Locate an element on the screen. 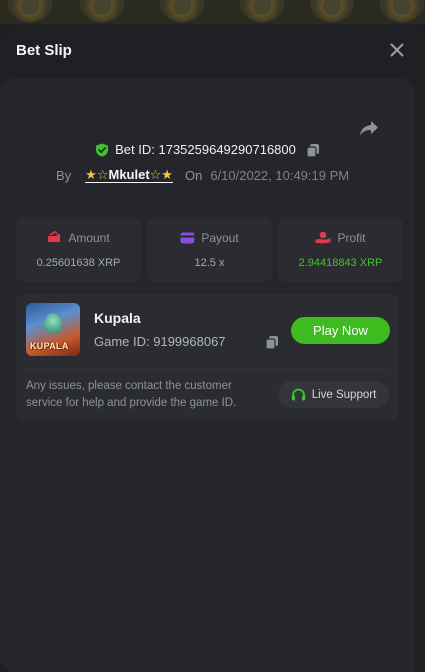 The width and height of the screenshot is (425, 672). bettor-row: By ★☆Mkulet☆★ On 6/10/2022, 10:49:19 PM is located at coordinates (202, 175).